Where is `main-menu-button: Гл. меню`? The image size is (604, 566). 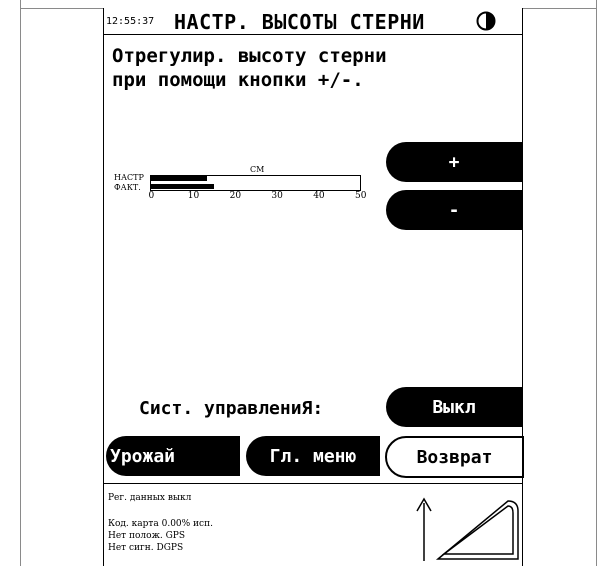
main-menu-button: Гл. меню is located at coordinates (313, 456).